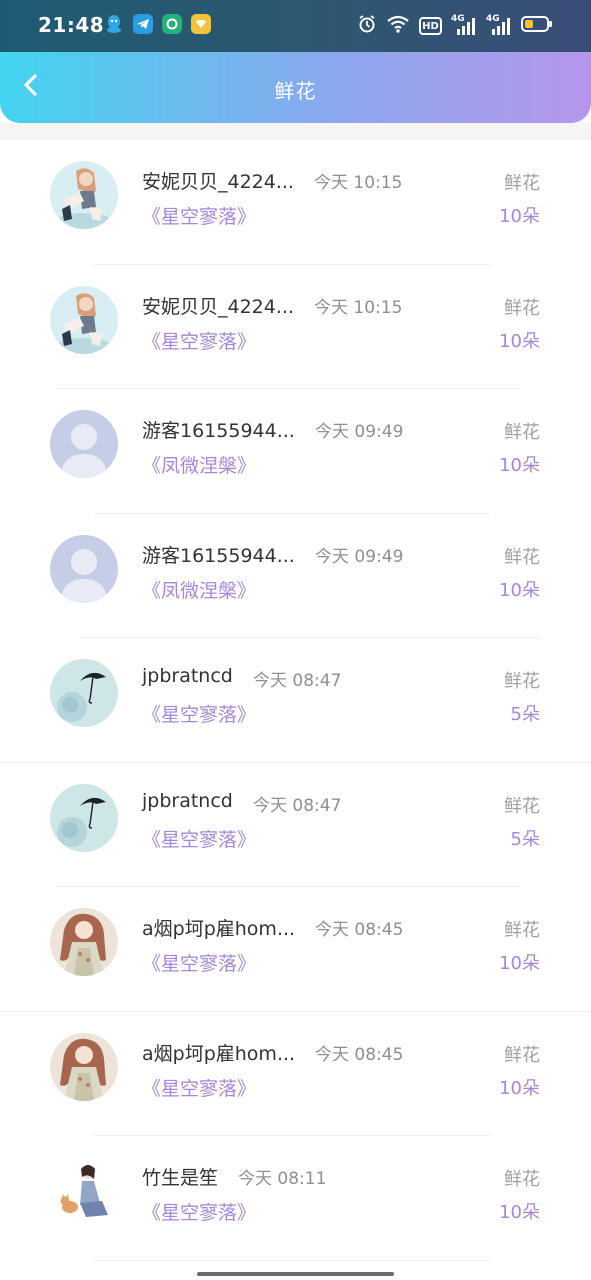 This screenshot has height=1280, width=591. Describe the element at coordinates (172, 24) in the screenshot. I see `green-app-icon` at that location.